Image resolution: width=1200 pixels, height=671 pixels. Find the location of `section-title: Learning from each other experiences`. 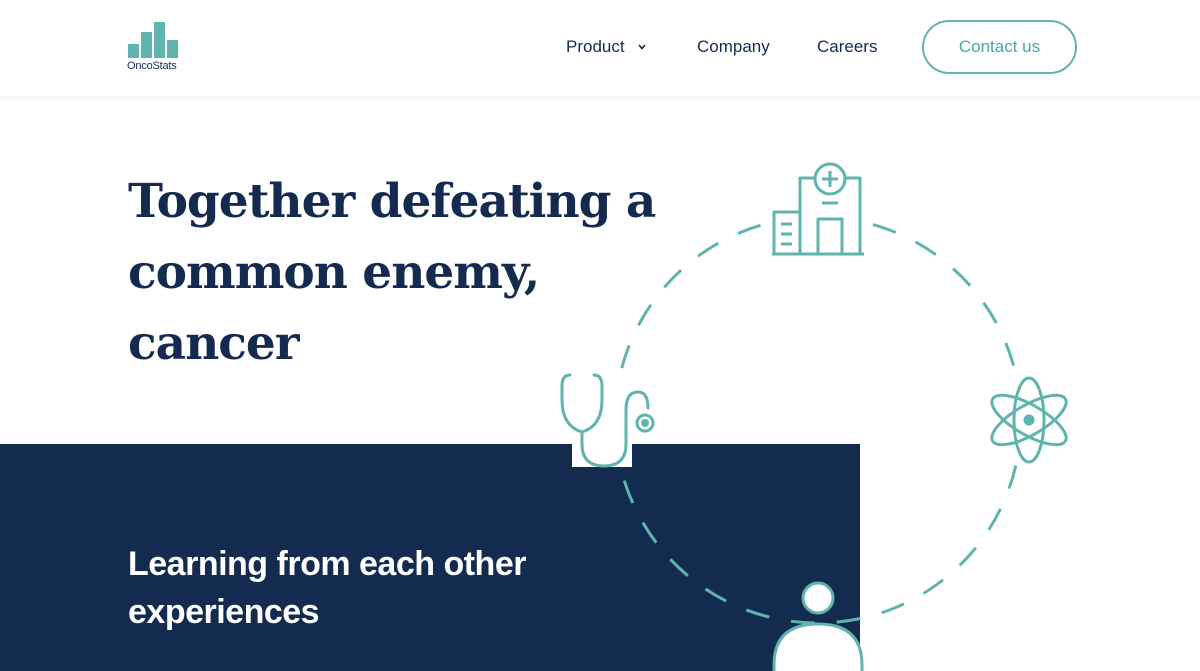

section-title: Learning from each other experiences is located at coordinates (327, 588).